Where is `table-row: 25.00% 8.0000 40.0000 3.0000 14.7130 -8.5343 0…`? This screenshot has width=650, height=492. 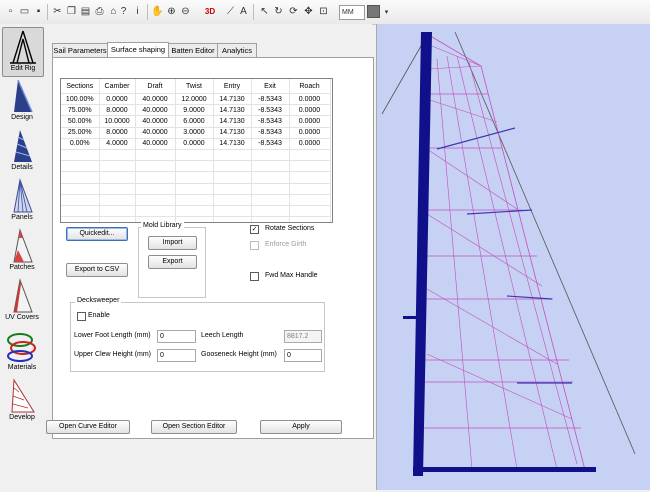 table-row: 25.00% 8.0000 40.0000 3.0000 14.7130 -8.5343 0… is located at coordinates (196, 133).